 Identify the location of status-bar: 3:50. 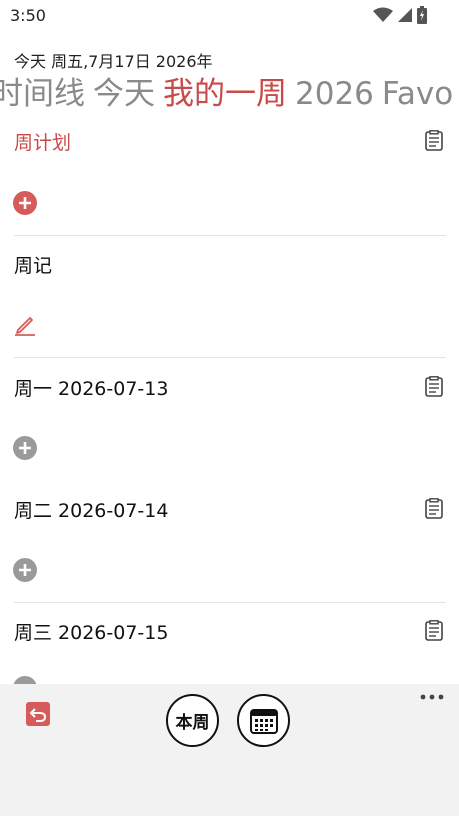
(229, 16).